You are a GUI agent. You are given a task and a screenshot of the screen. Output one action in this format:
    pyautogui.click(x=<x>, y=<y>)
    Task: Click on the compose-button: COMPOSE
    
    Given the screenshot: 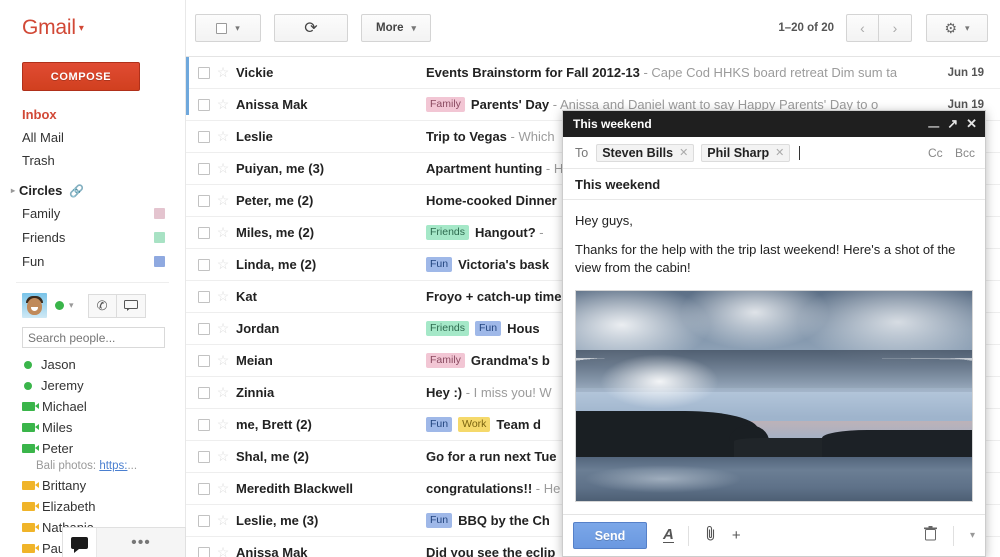 What is the action you would take?
    pyautogui.click(x=81, y=76)
    